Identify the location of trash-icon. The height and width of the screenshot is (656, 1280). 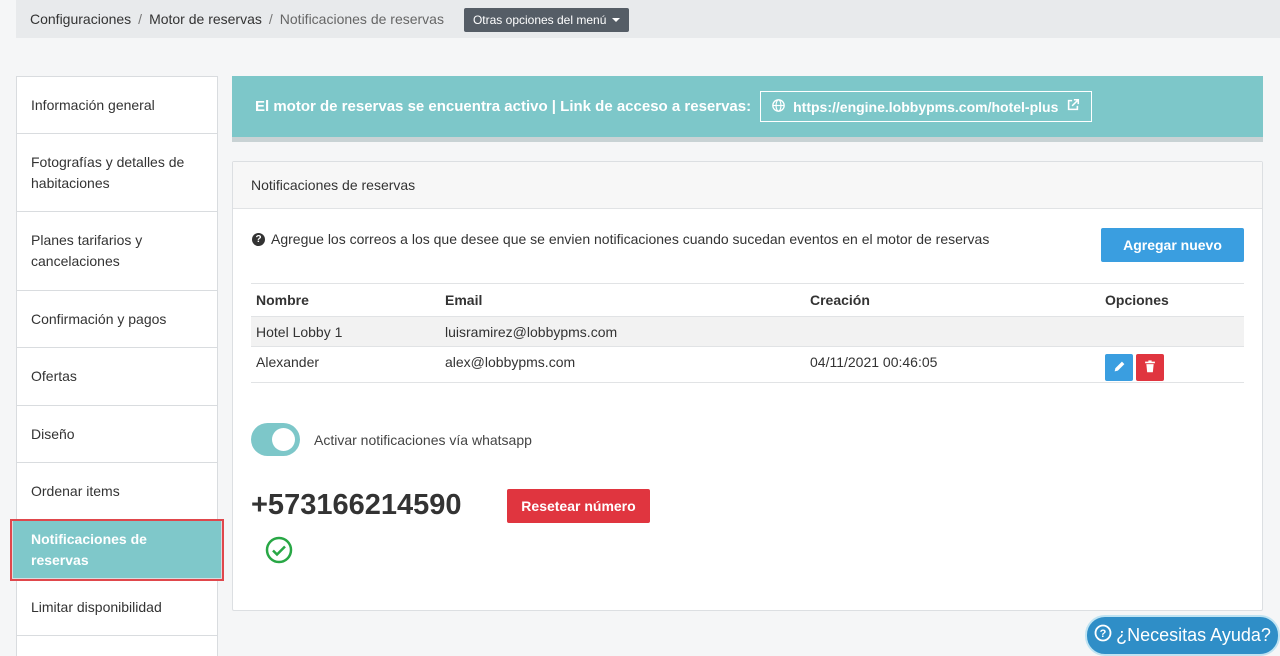
(1150, 367).